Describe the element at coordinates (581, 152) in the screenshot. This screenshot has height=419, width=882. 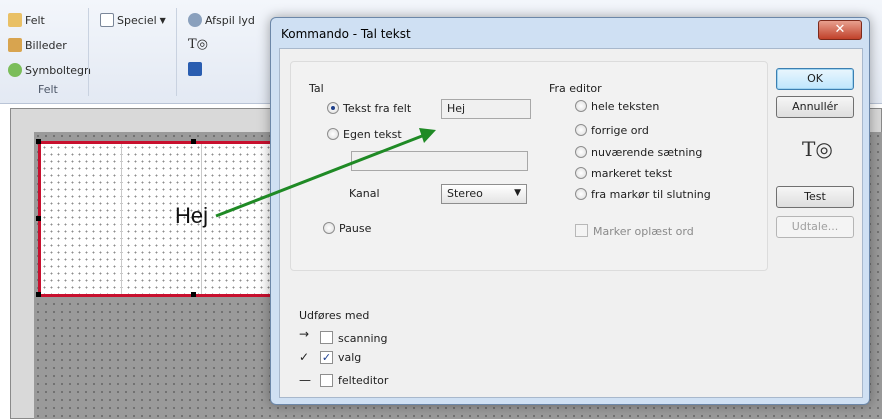
I see `nuvaerende-saetning-radio` at that location.